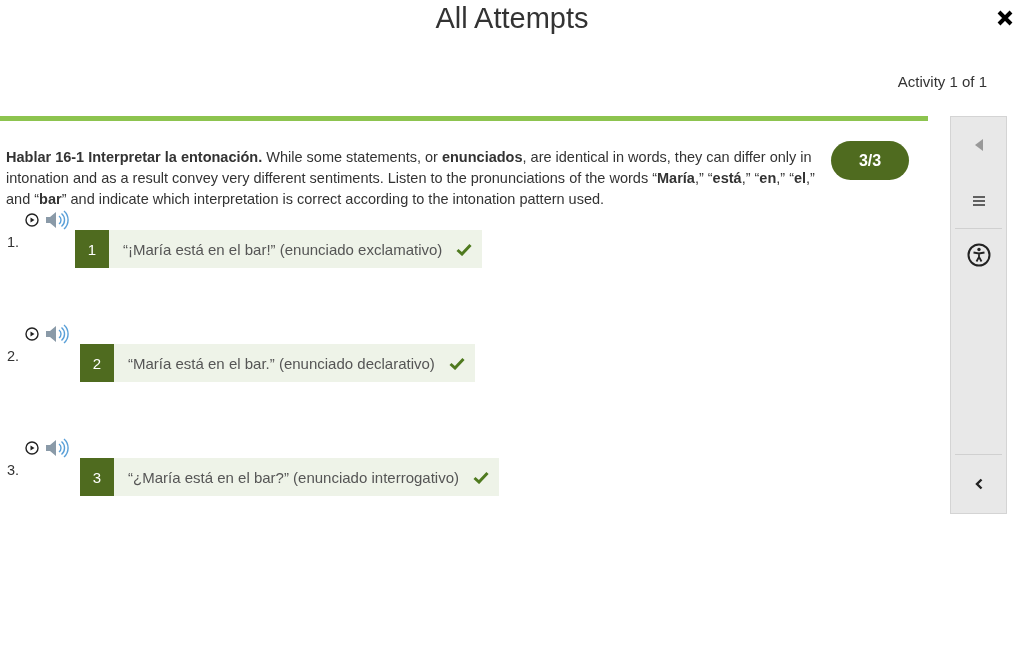 Image resolution: width=1024 pixels, height=652 pixels. Describe the element at coordinates (14, 242) in the screenshot. I see `question-number: 1.` at that location.